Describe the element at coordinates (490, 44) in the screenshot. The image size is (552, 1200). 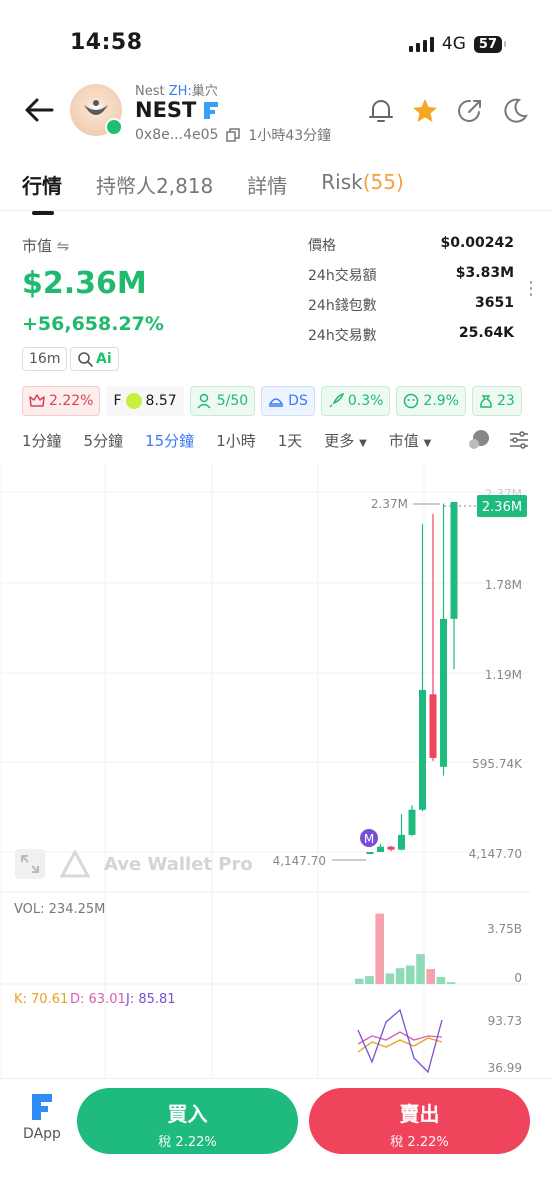
I see `battery-icon: 57` at that location.